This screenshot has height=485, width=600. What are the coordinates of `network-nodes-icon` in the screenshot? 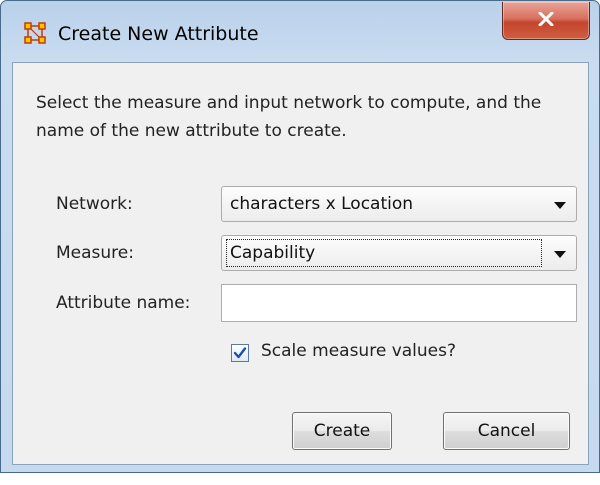 It's located at (35, 33).